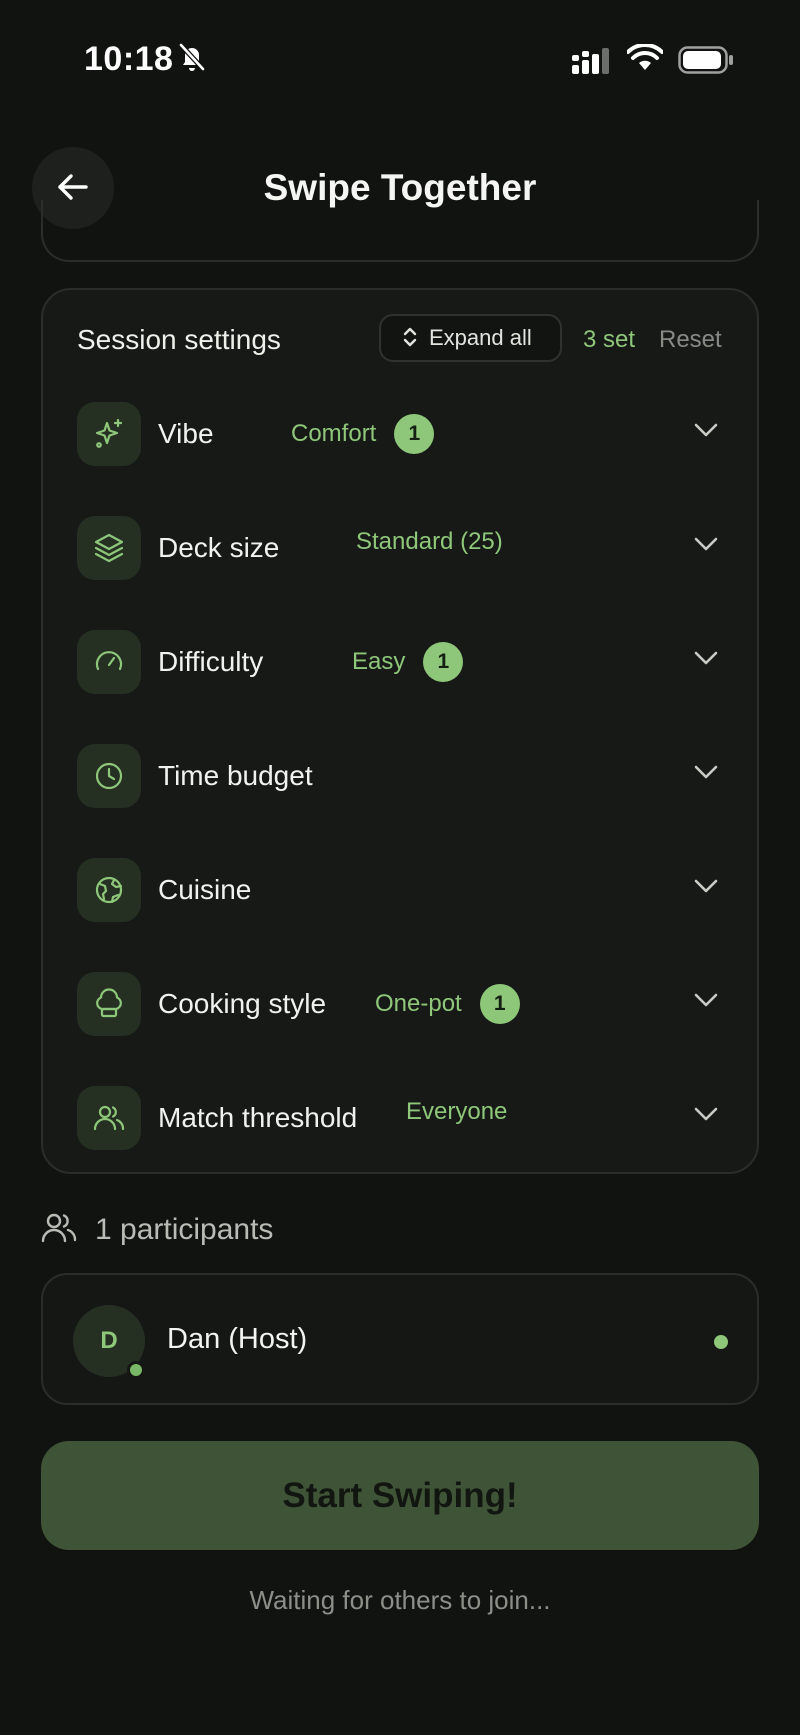  I want to click on avatar-online-indicator, so click(136, 1370).